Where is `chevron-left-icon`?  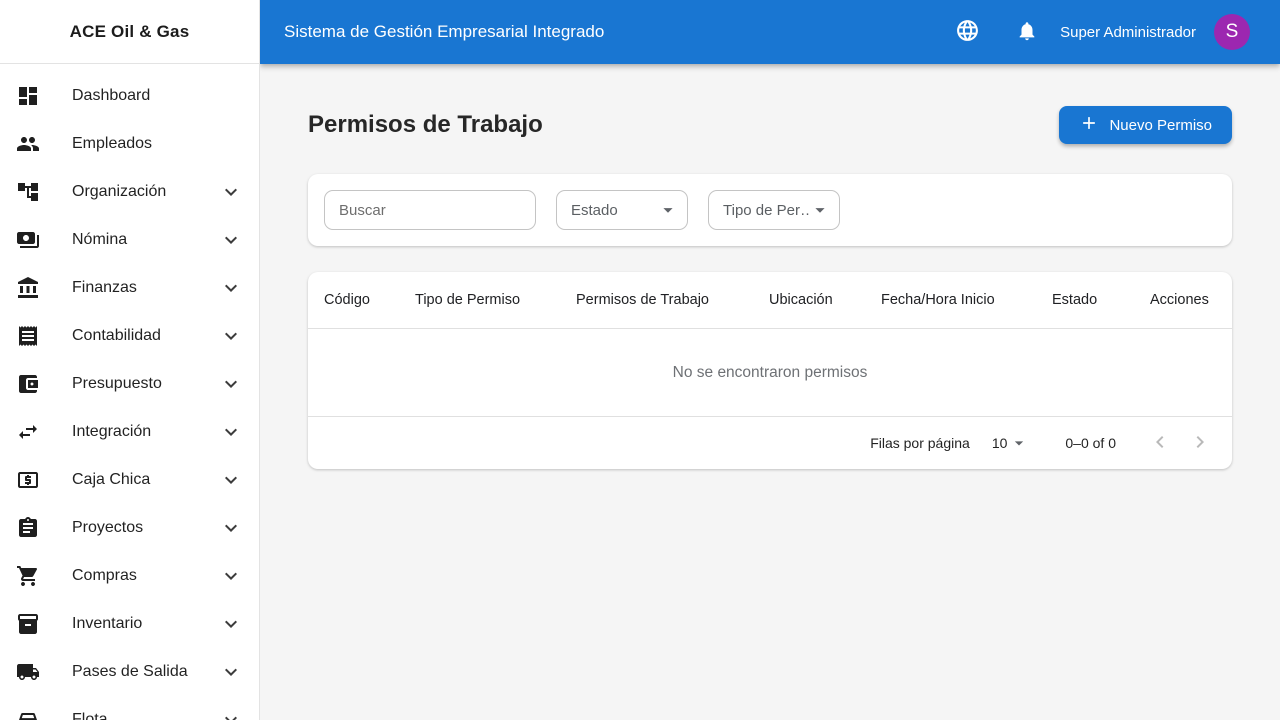
chevron-left-icon is located at coordinates (1160, 443).